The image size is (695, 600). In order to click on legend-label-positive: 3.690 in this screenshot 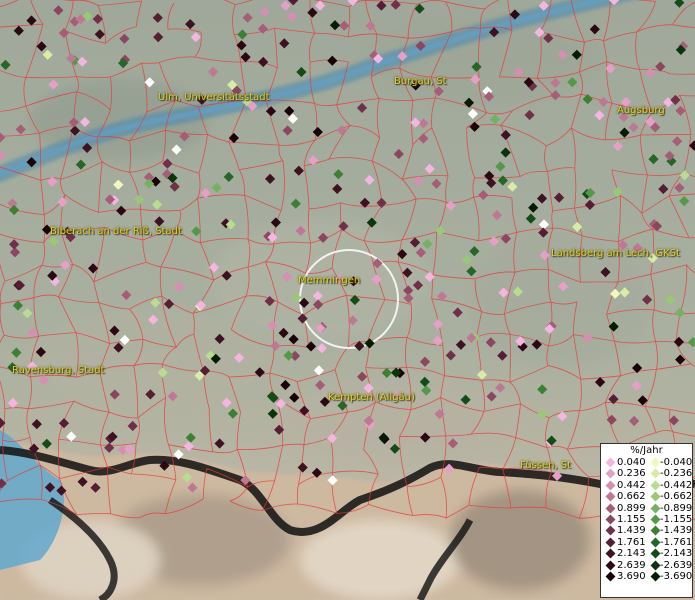, I will do `click(631, 576)`.